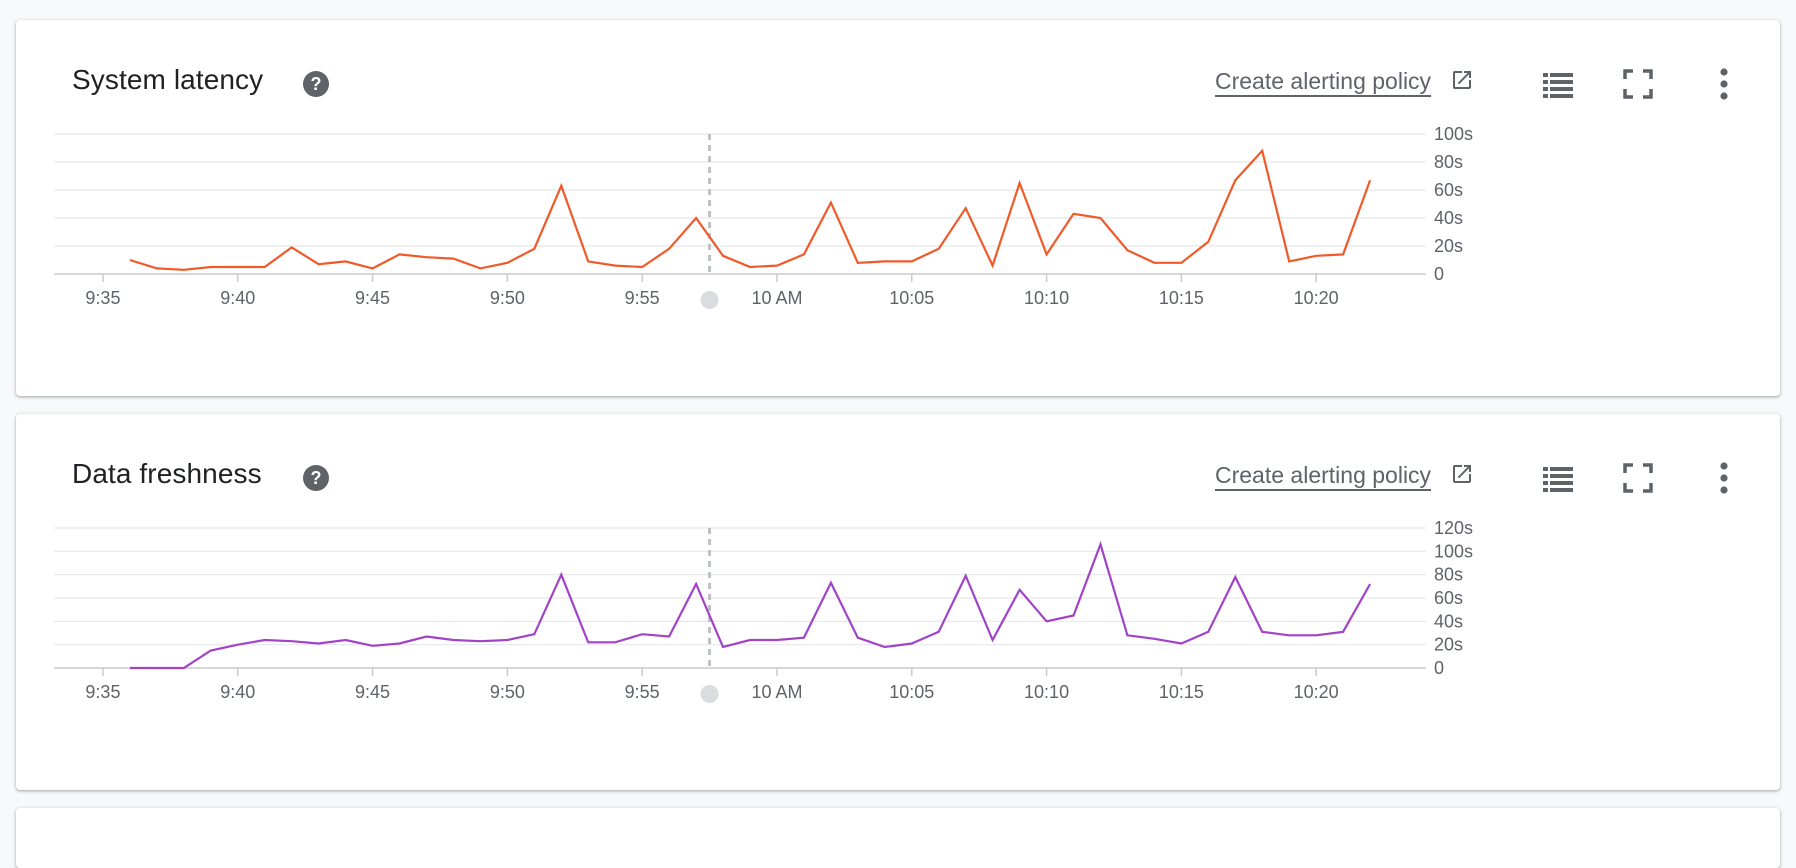  Describe the element at coordinates (167, 473) in the screenshot. I see `card-title: Data freshness` at that location.